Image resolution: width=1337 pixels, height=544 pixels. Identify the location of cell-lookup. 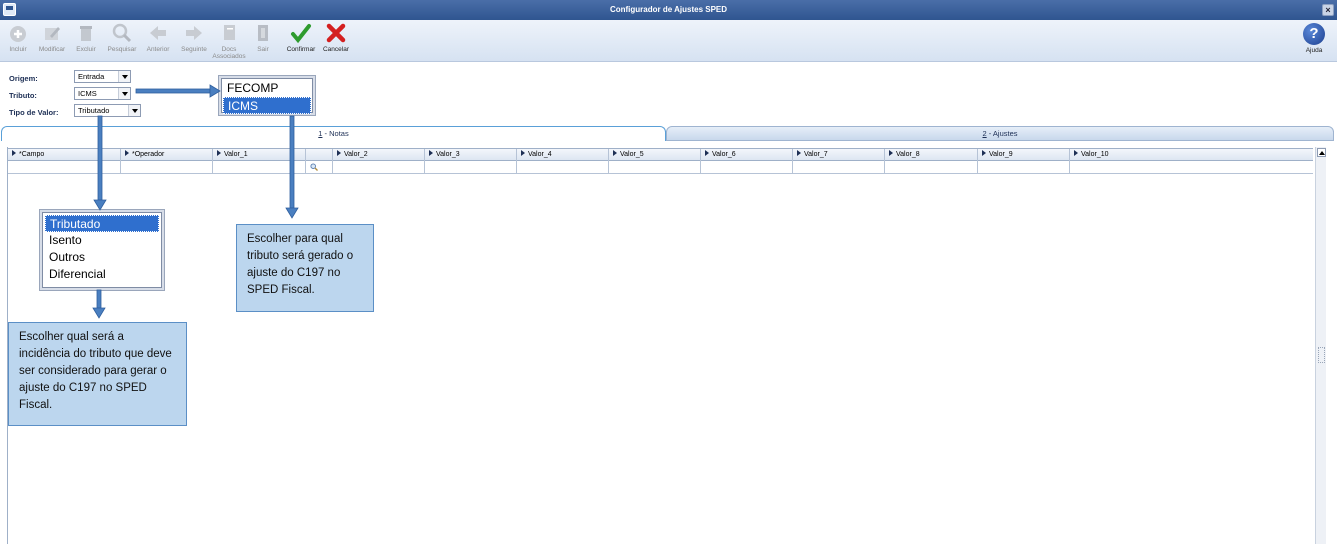
(319, 167).